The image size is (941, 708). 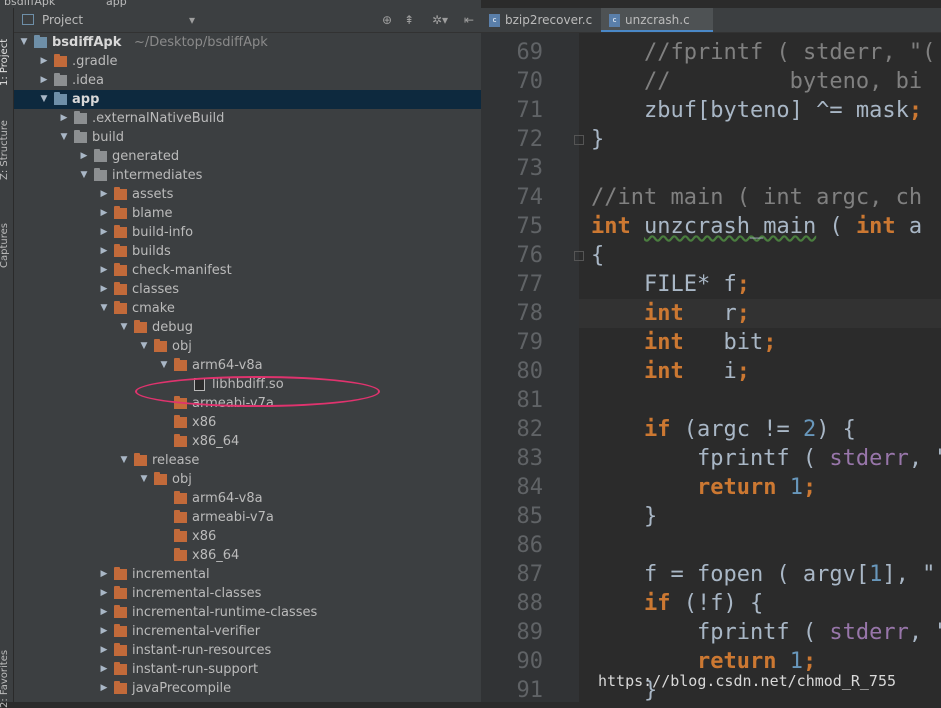 What do you see at coordinates (247, 80) in the screenshot?
I see `tree-item: ▶ .idea` at bounding box center [247, 80].